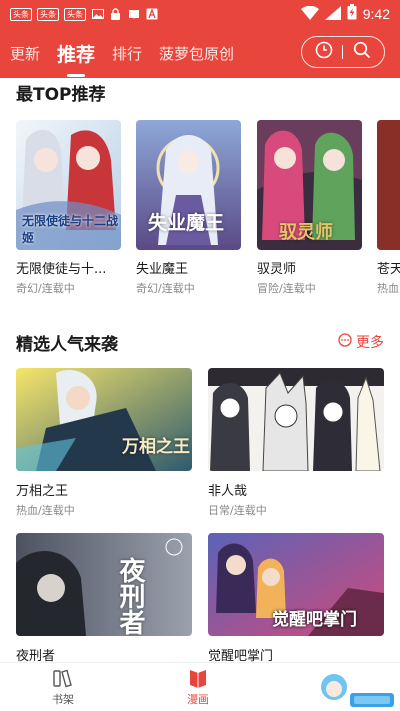 This screenshot has width=400, height=711. I want to click on clock-icon, so click(324, 52).